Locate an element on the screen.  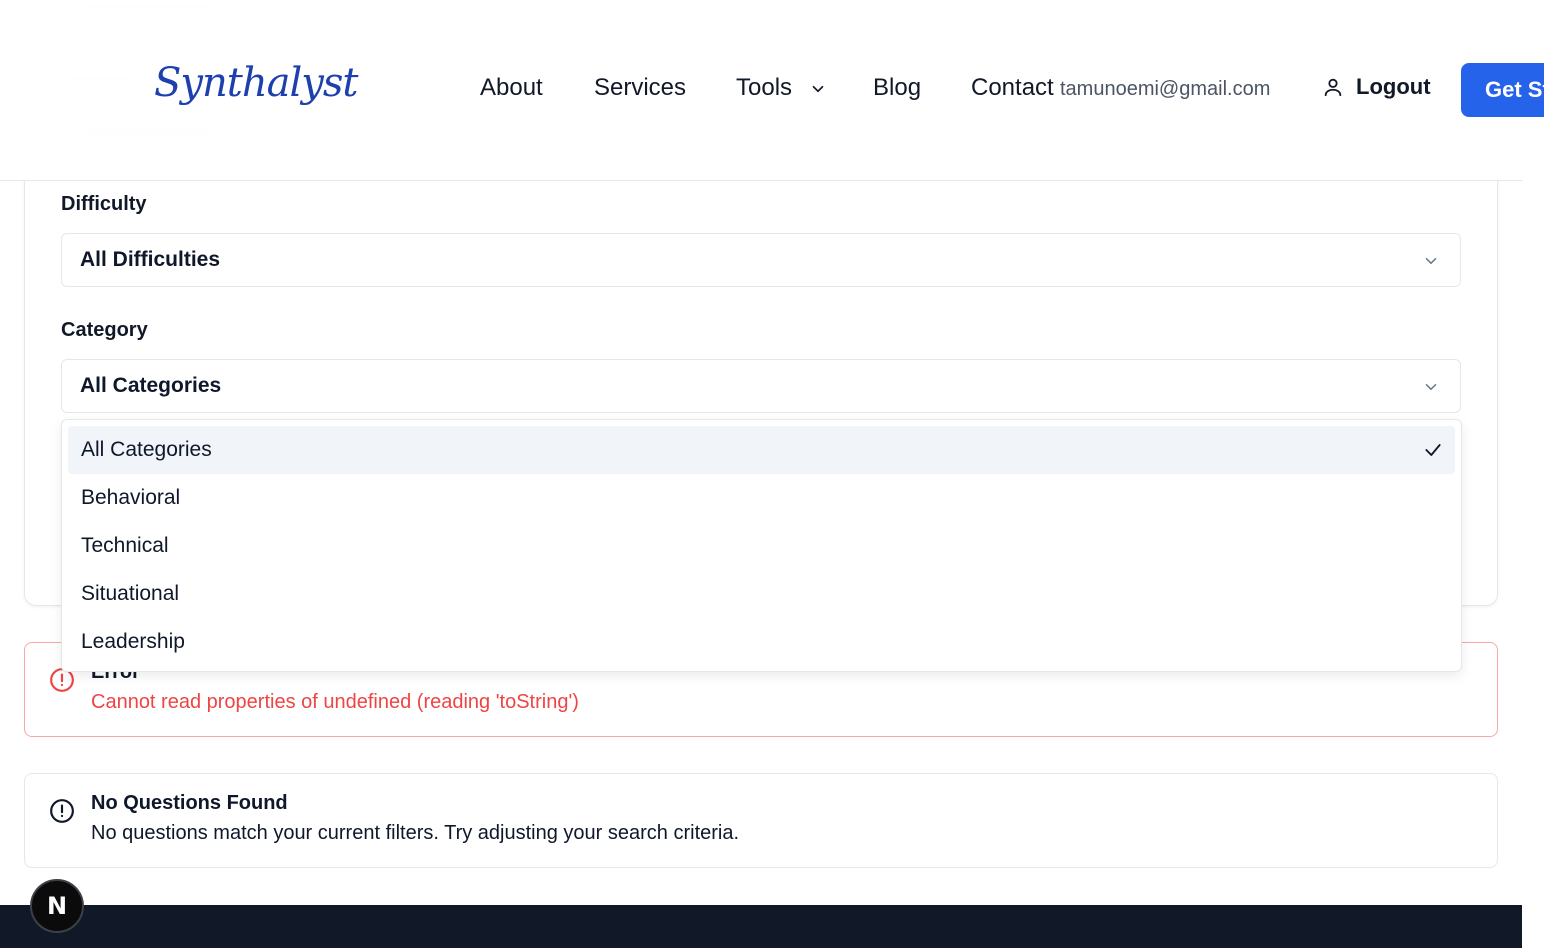
category-label: Category is located at coordinates (104, 330).